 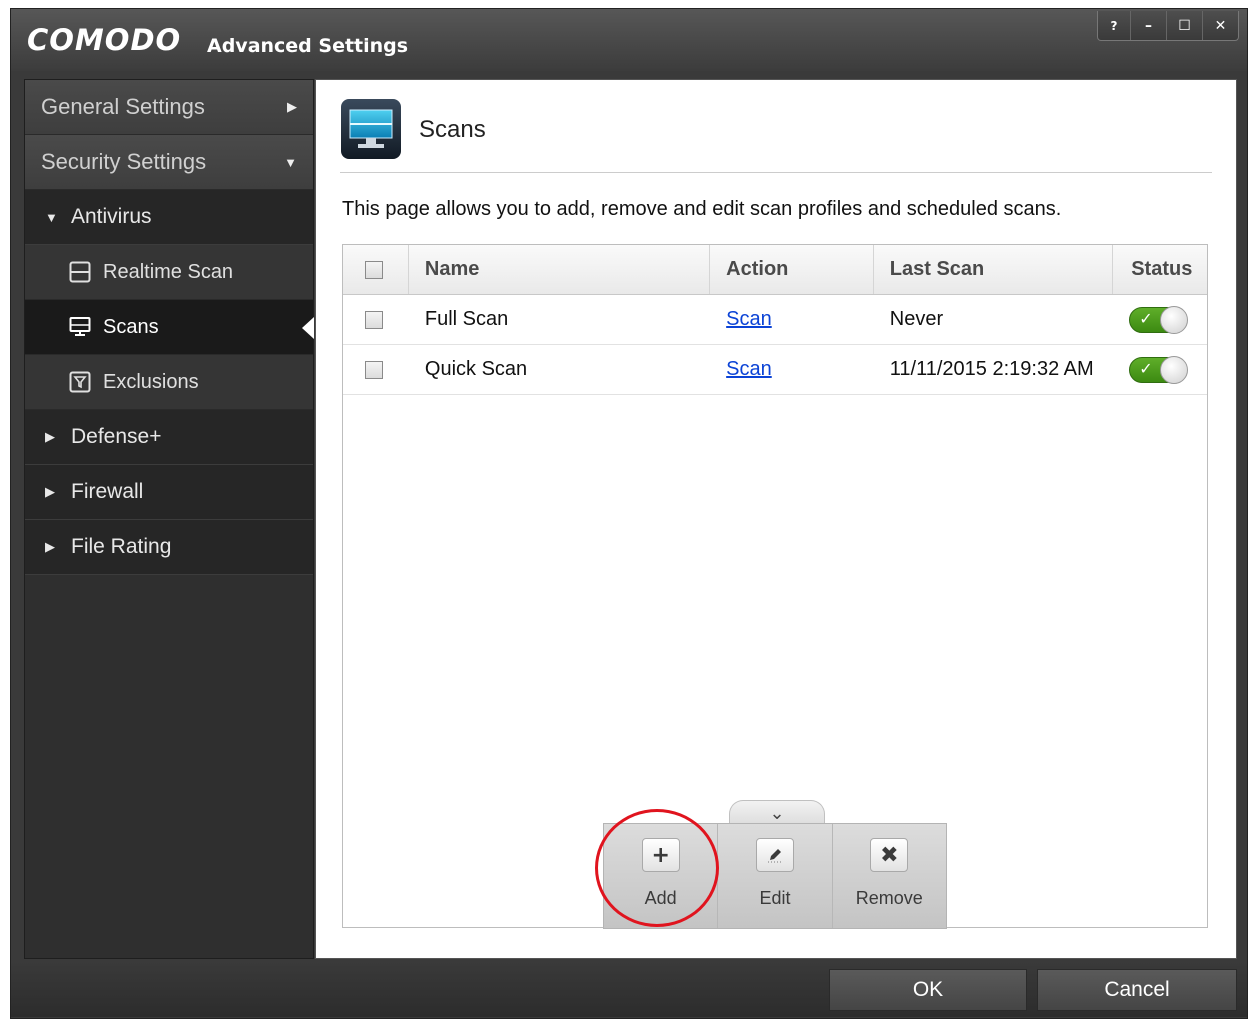 I want to click on sidebar-item-firewall: ▶ Firewall, so click(x=169, y=492).